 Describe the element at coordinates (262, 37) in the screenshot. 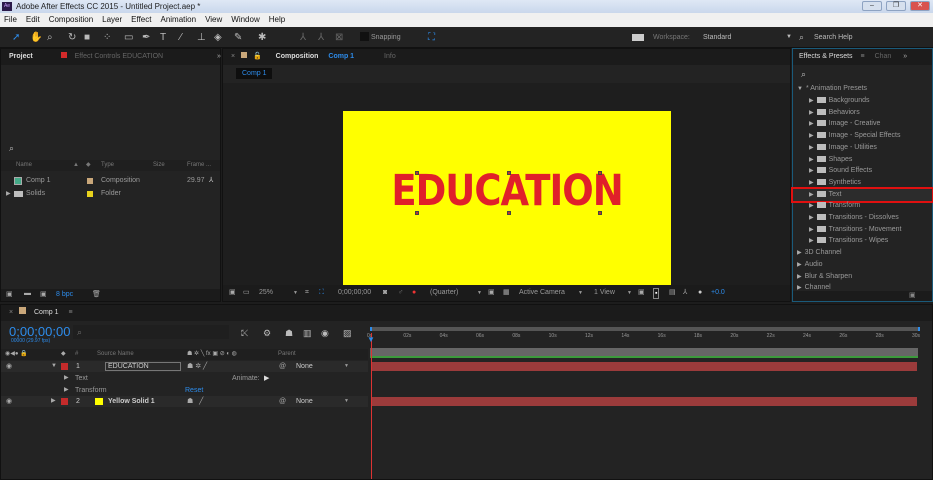

I see `puppet-pin-tool-icon: ✱` at that location.